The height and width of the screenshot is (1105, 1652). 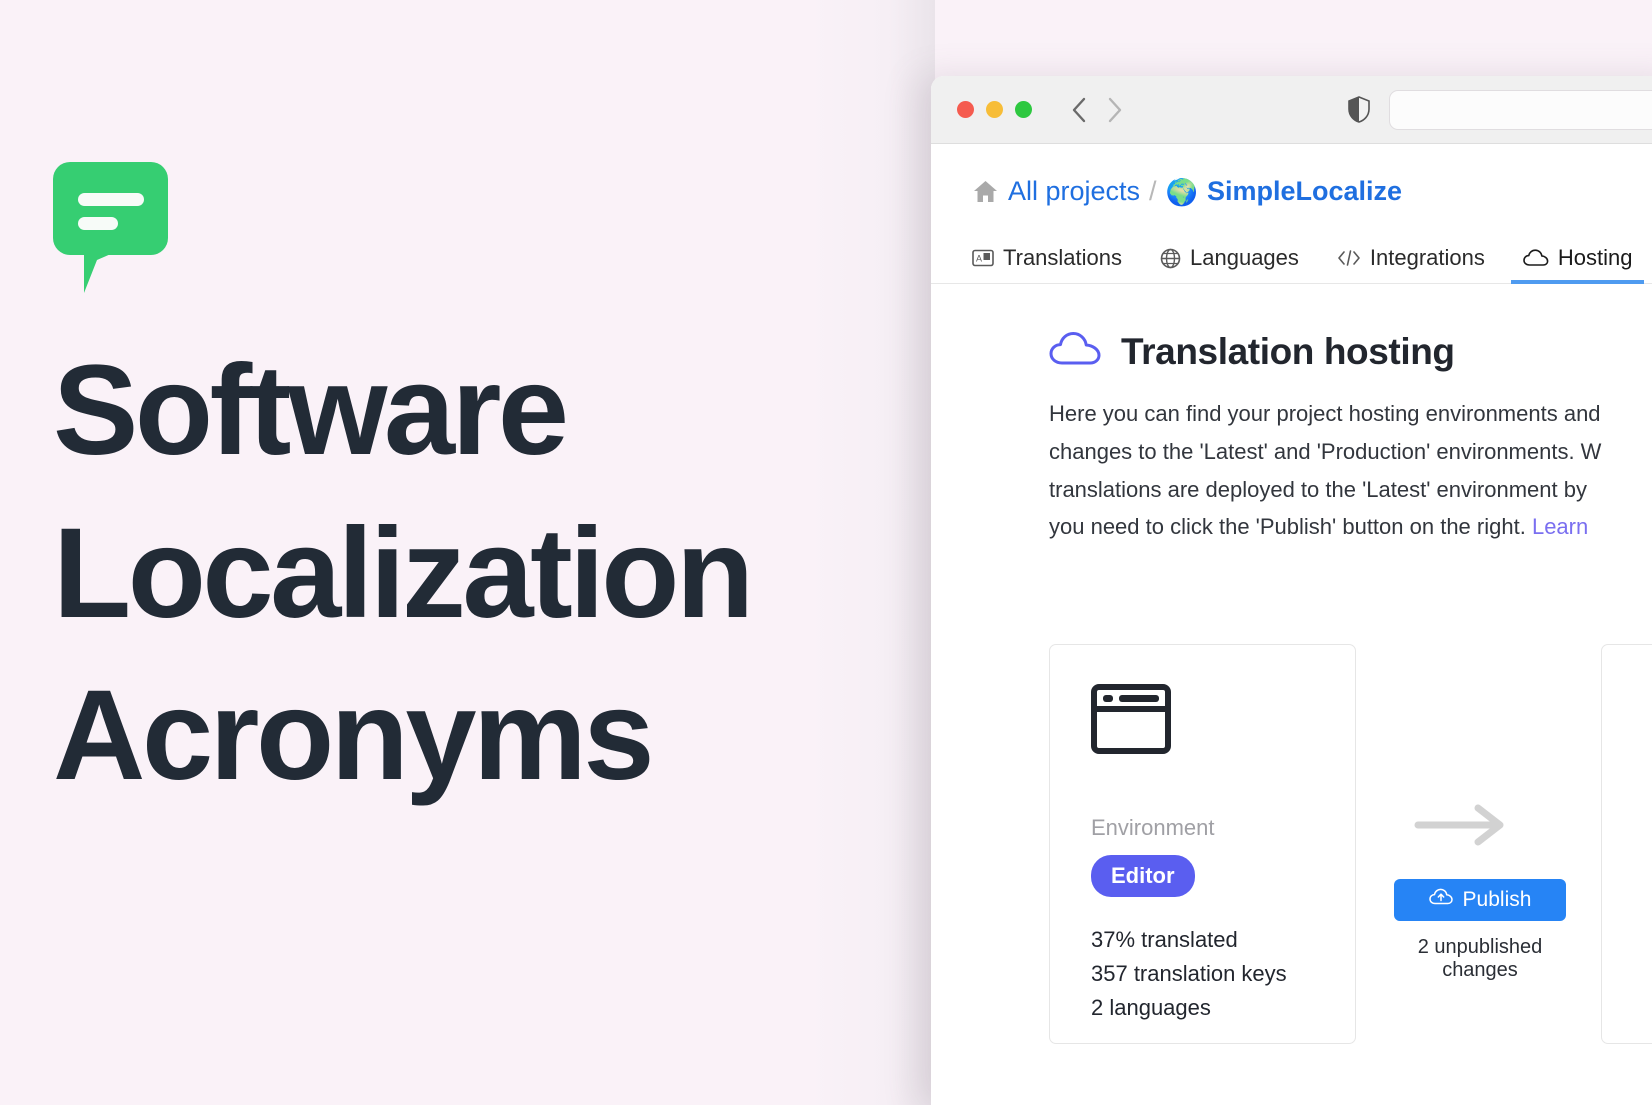 What do you see at coordinates (965, 109) in the screenshot?
I see `close-window-button` at bounding box center [965, 109].